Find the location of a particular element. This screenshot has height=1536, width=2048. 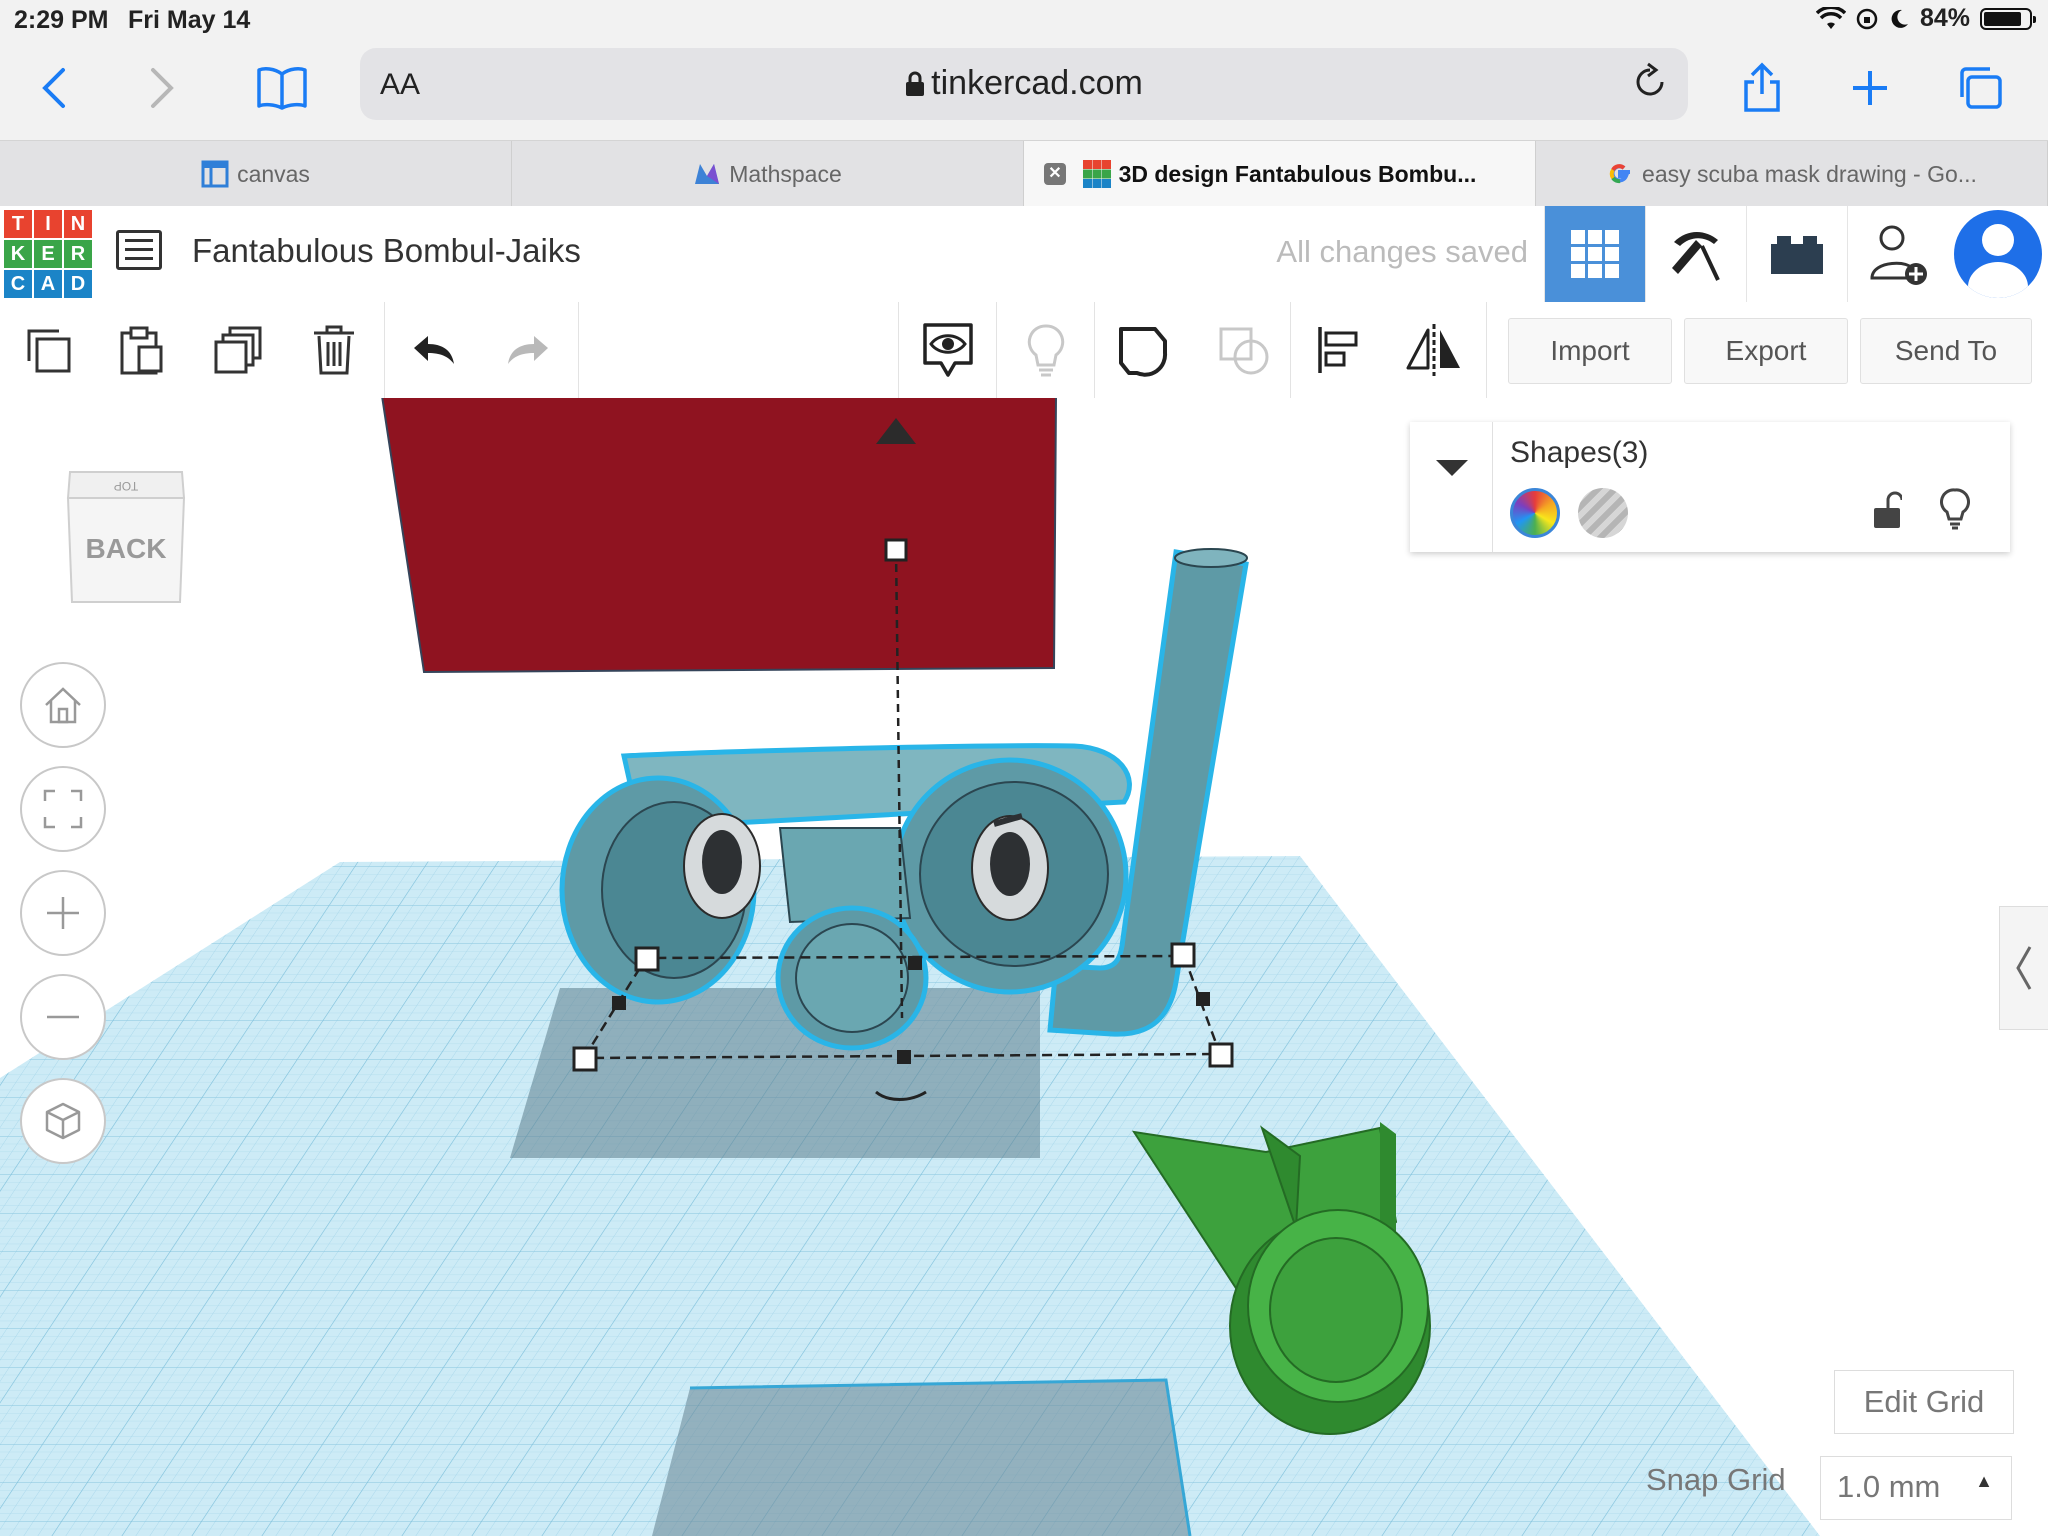

shapes-count-label: Shapes(3) is located at coordinates (1579, 452).